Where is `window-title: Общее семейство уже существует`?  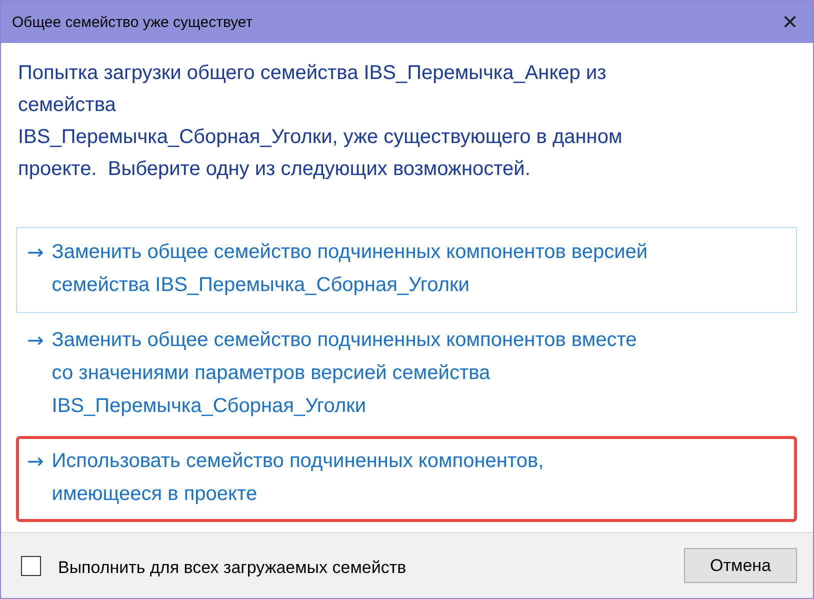 window-title: Общее семейство уже существует is located at coordinates (132, 22).